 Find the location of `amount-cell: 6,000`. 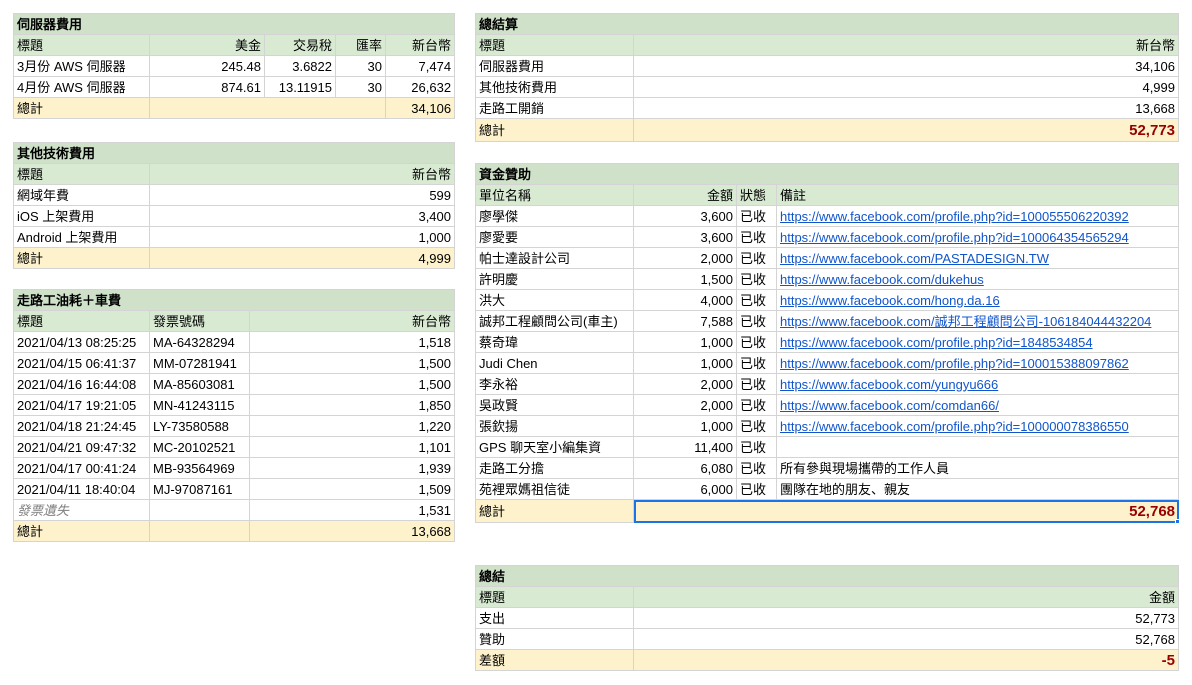

amount-cell: 6,000 is located at coordinates (685, 489).